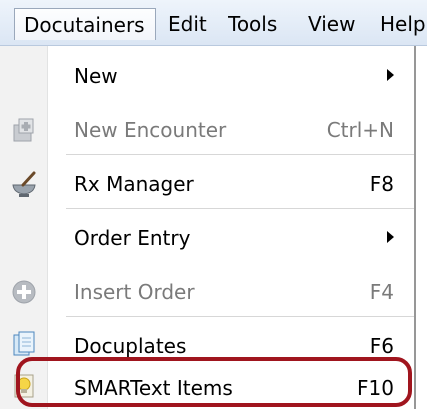  Describe the element at coordinates (134, 292) in the screenshot. I see `menu-item-label: Insert Order` at that location.